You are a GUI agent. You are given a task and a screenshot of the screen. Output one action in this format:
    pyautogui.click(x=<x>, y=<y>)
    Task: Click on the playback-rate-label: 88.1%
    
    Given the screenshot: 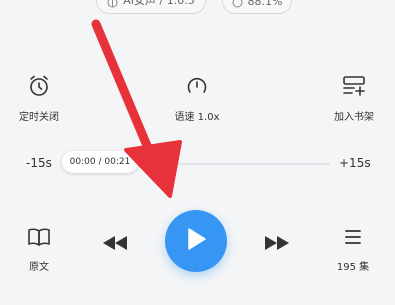 What is the action you would take?
    pyautogui.click(x=265, y=4)
    